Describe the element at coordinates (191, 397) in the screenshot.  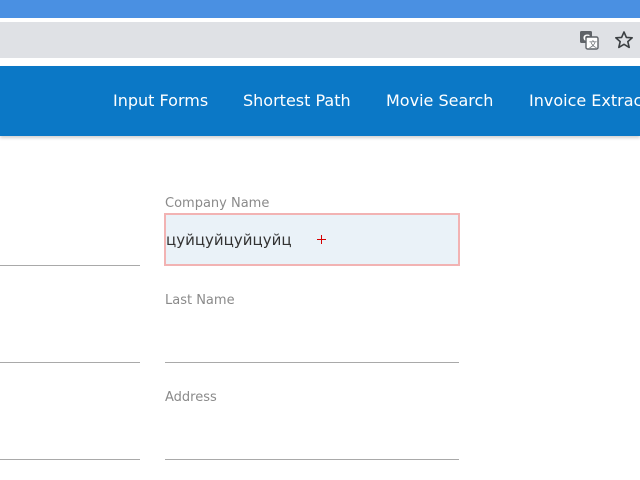
I see `address-label: Address` at that location.